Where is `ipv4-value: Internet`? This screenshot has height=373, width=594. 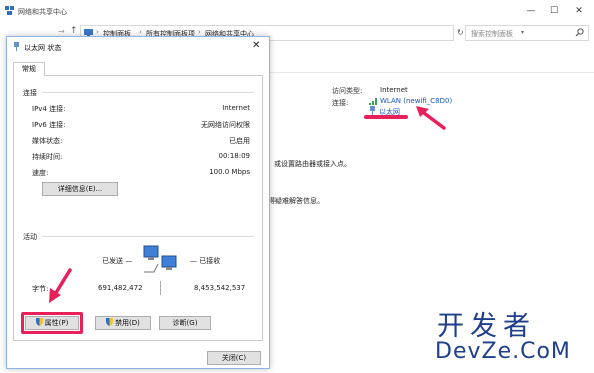 ipv4-value: Internet is located at coordinates (236, 108).